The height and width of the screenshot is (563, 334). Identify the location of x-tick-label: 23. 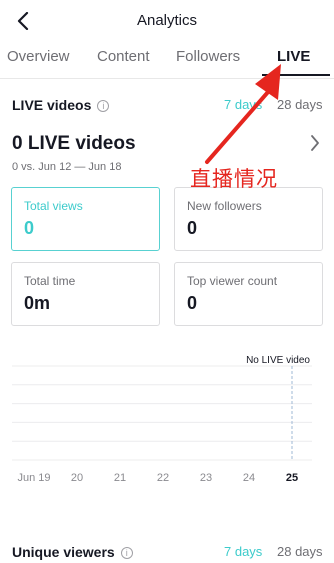
(206, 478).